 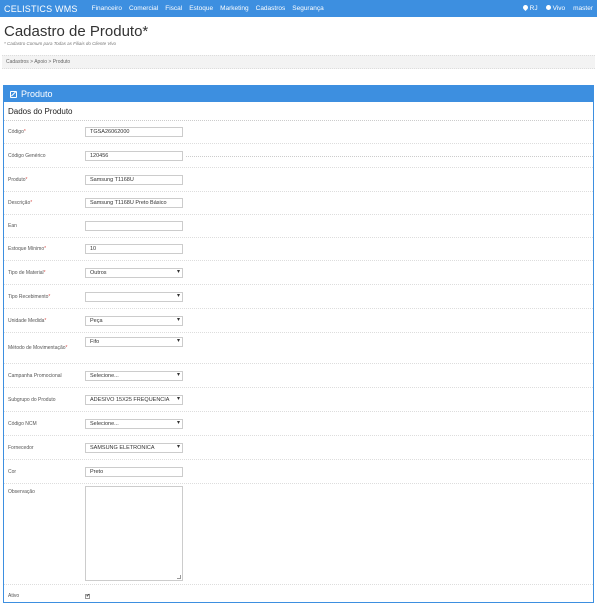 I want to click on unidade-medida-select: Peça, so click(x=134, y=320).